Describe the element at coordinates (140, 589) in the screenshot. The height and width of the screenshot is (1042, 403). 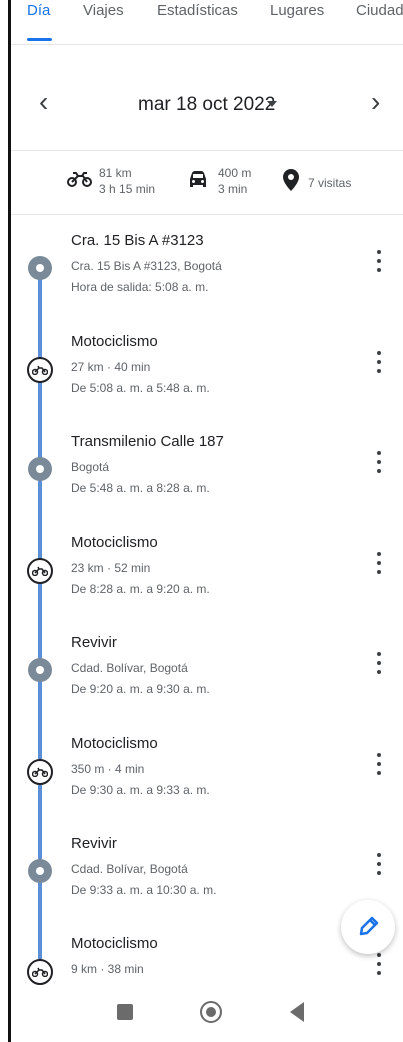
I see `entry-time: De 8:28 a. m. a 9:20 a. m.` at that location.